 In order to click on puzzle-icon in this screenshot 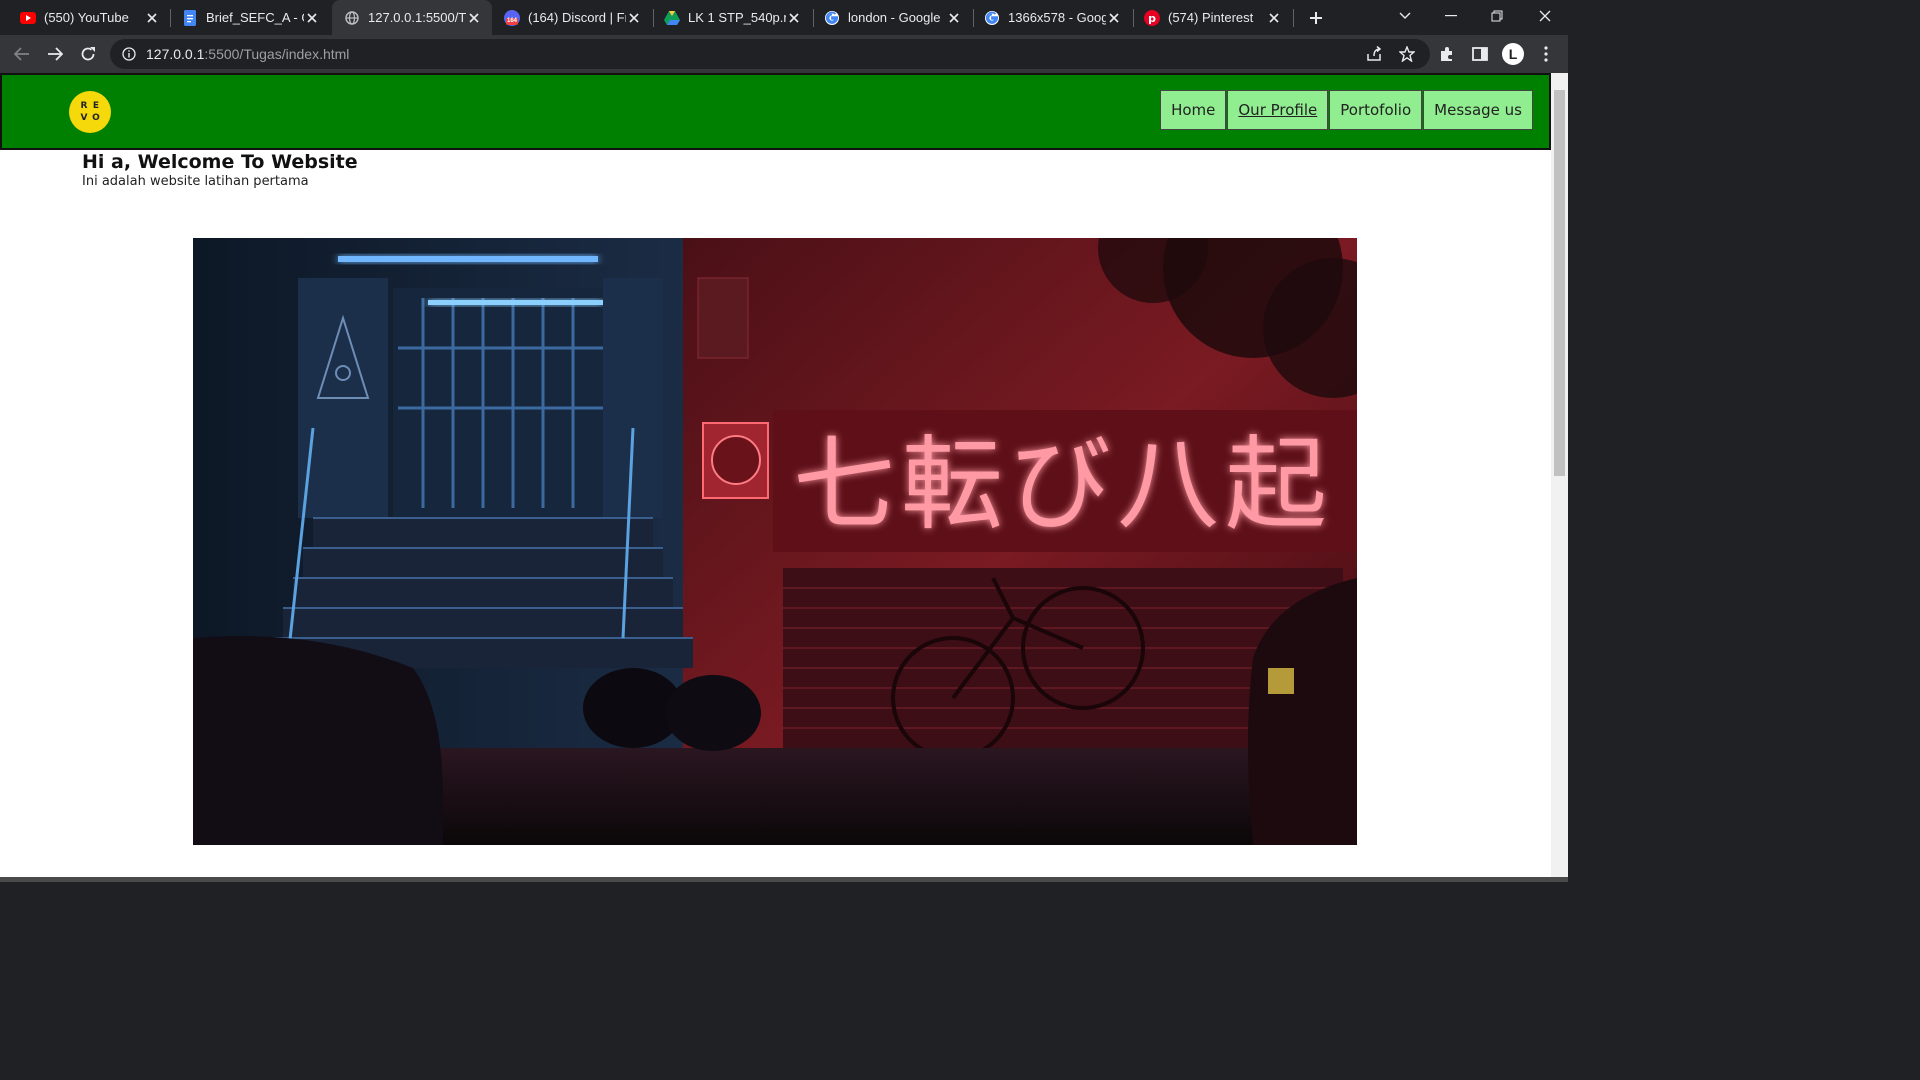, I will do `click(1446, 54)`.